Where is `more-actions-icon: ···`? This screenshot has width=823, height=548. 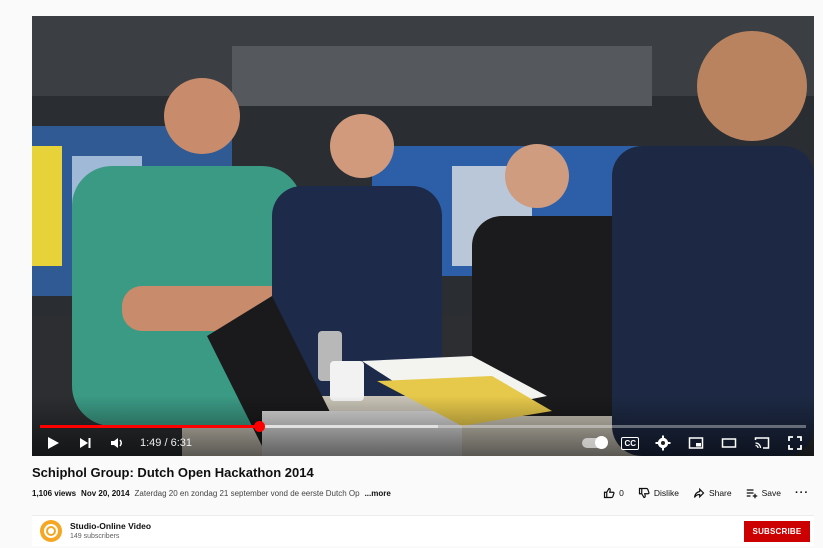
more-actions-icon: ··· is located at coordinates (802, 493).